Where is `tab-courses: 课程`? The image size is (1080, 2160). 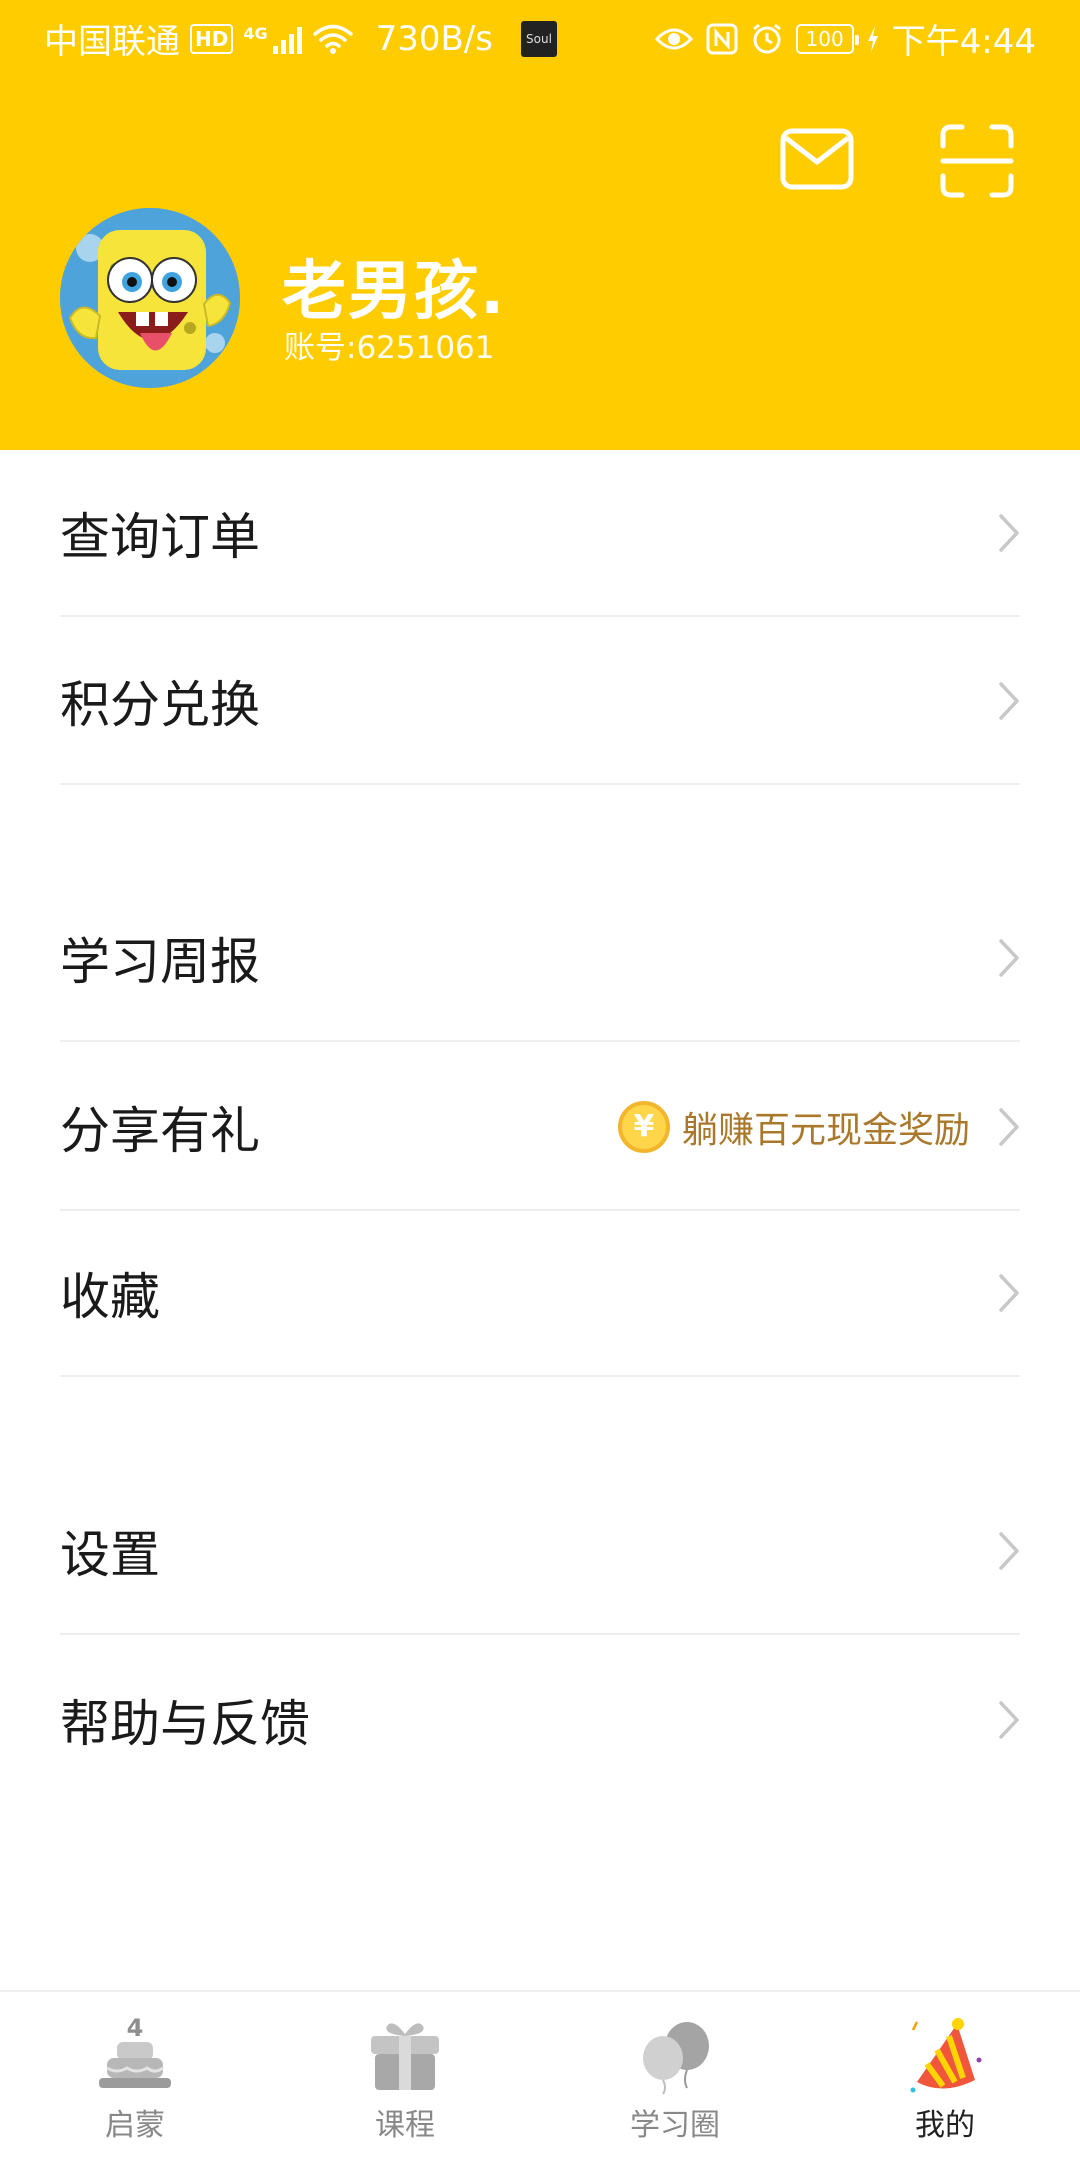
tab-courses: 课程 is located at coordinates (405, 2076).